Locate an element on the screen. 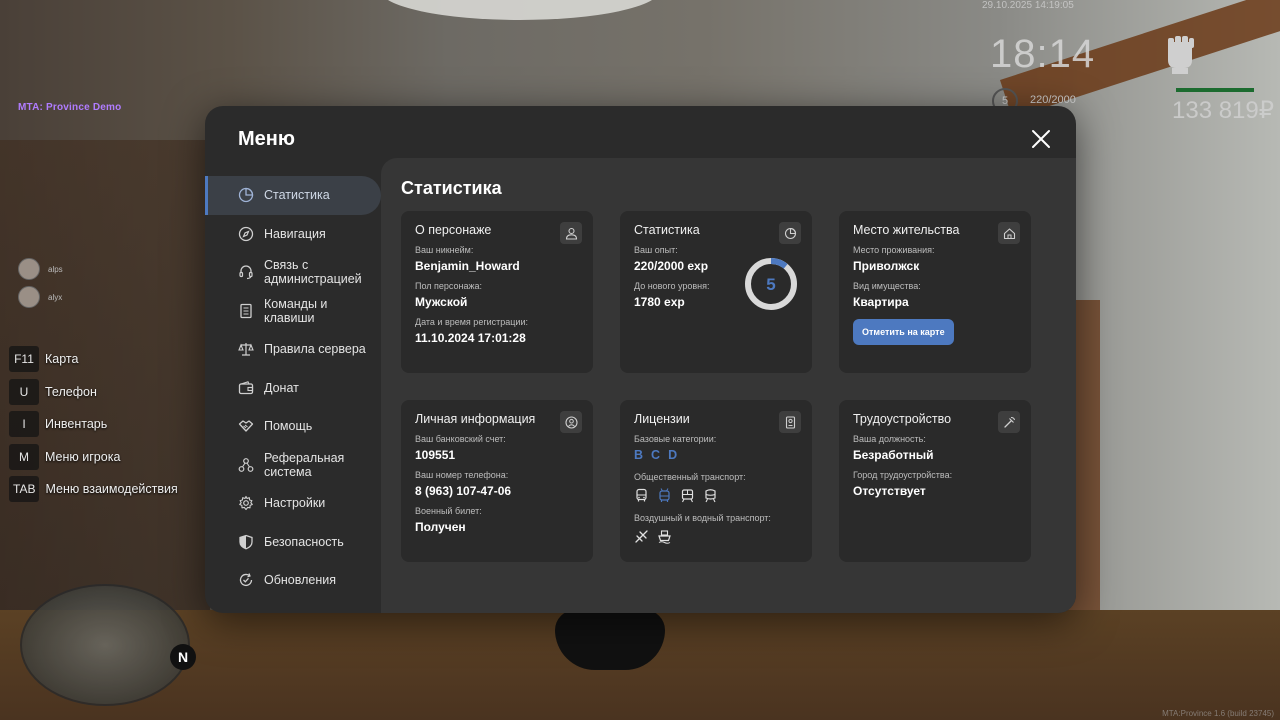 The height and width of the screenshot is (720, 1280). field-label: Общественный транспорт: is located at coordinates (690, 477).